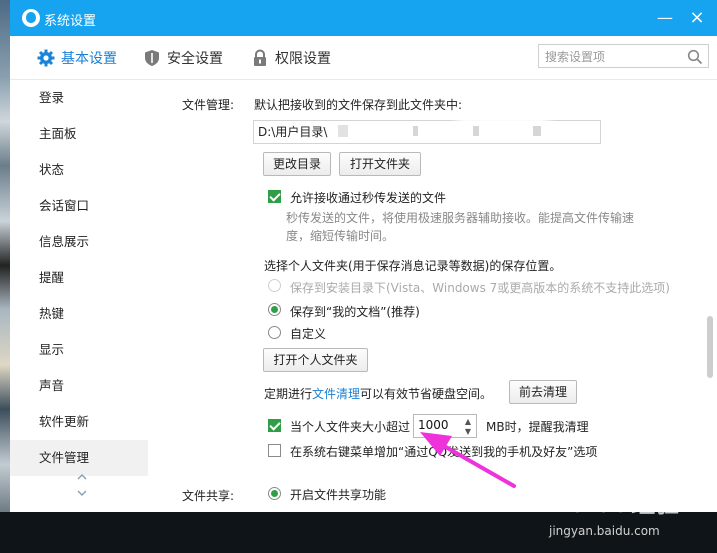  What do you see at coordinates (665, 18) in the screenshot?
I see `minimize-button: —` at bounding box center [665, 18].